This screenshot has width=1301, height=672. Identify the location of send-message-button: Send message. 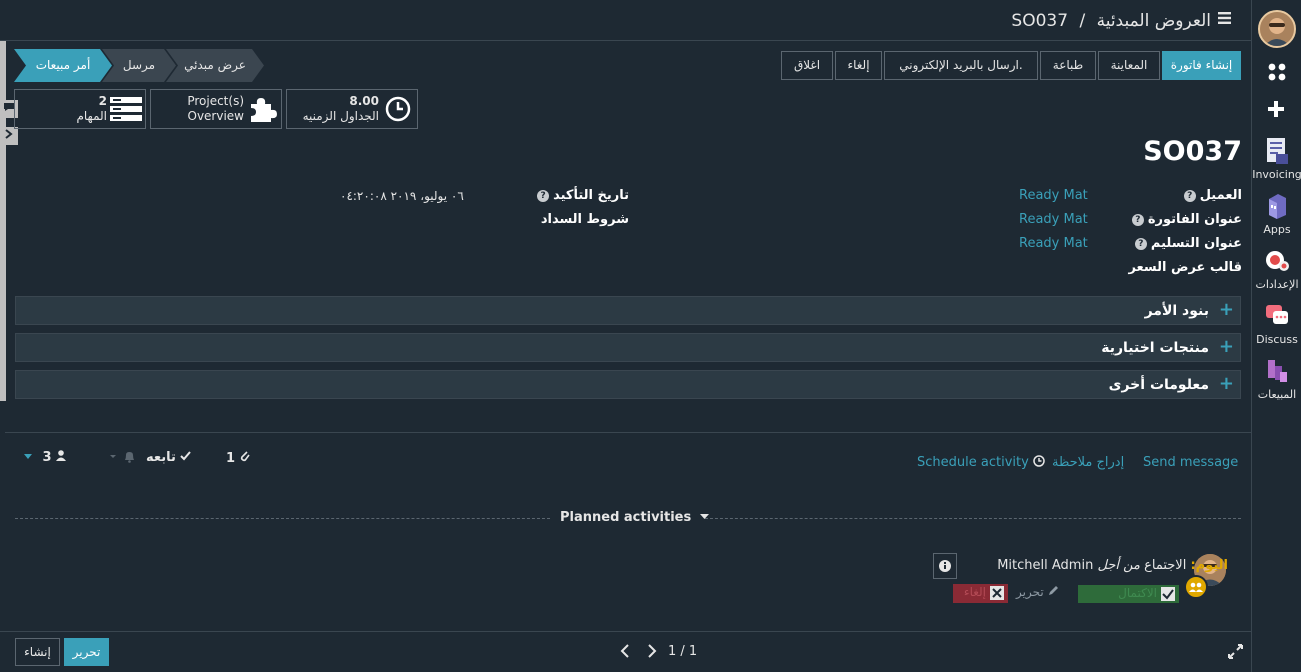
(1190, 462).